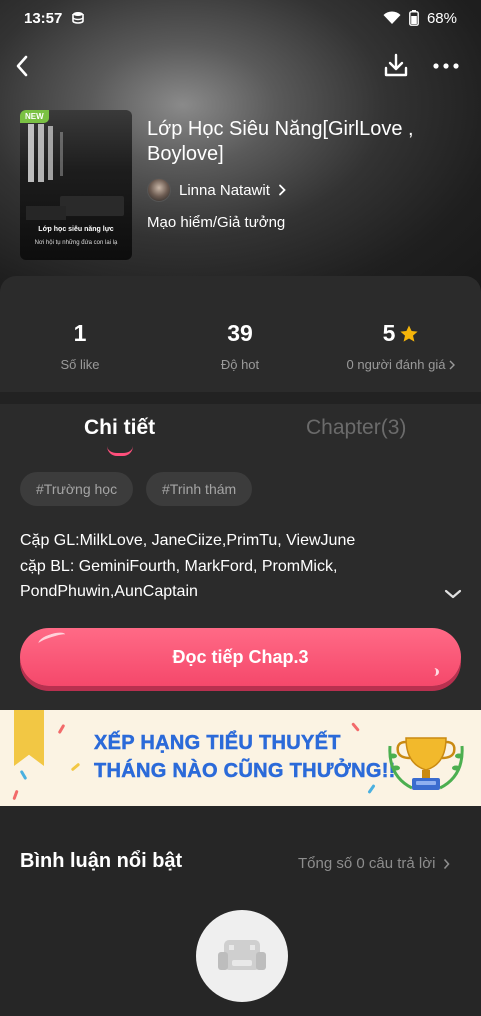 The width and height of the screenshot is (481, 1016). I want to click on continue-reading-label: Đọc tiếp Chap.3, so click(240, 656).